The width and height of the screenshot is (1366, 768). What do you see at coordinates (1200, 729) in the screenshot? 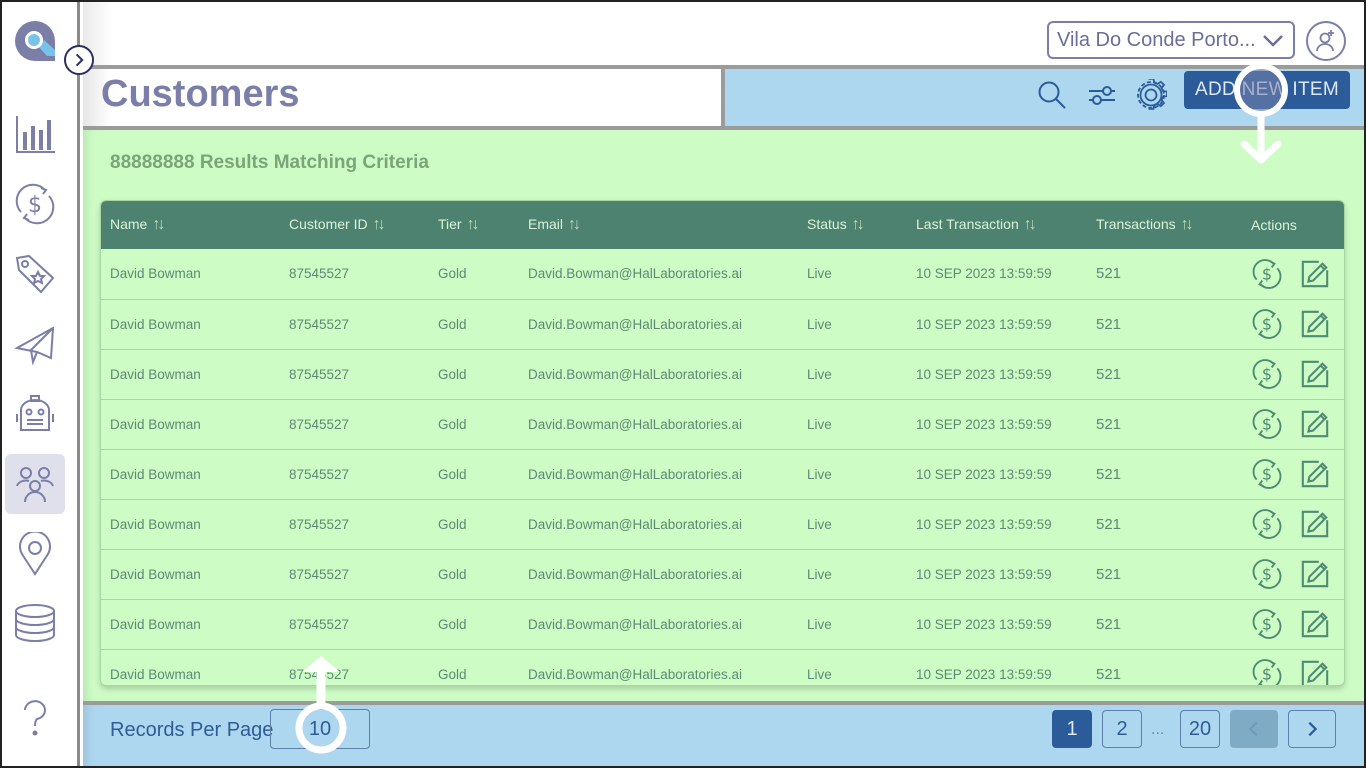
I see `page-button-20: 20` at bounding box center [1200, 729].